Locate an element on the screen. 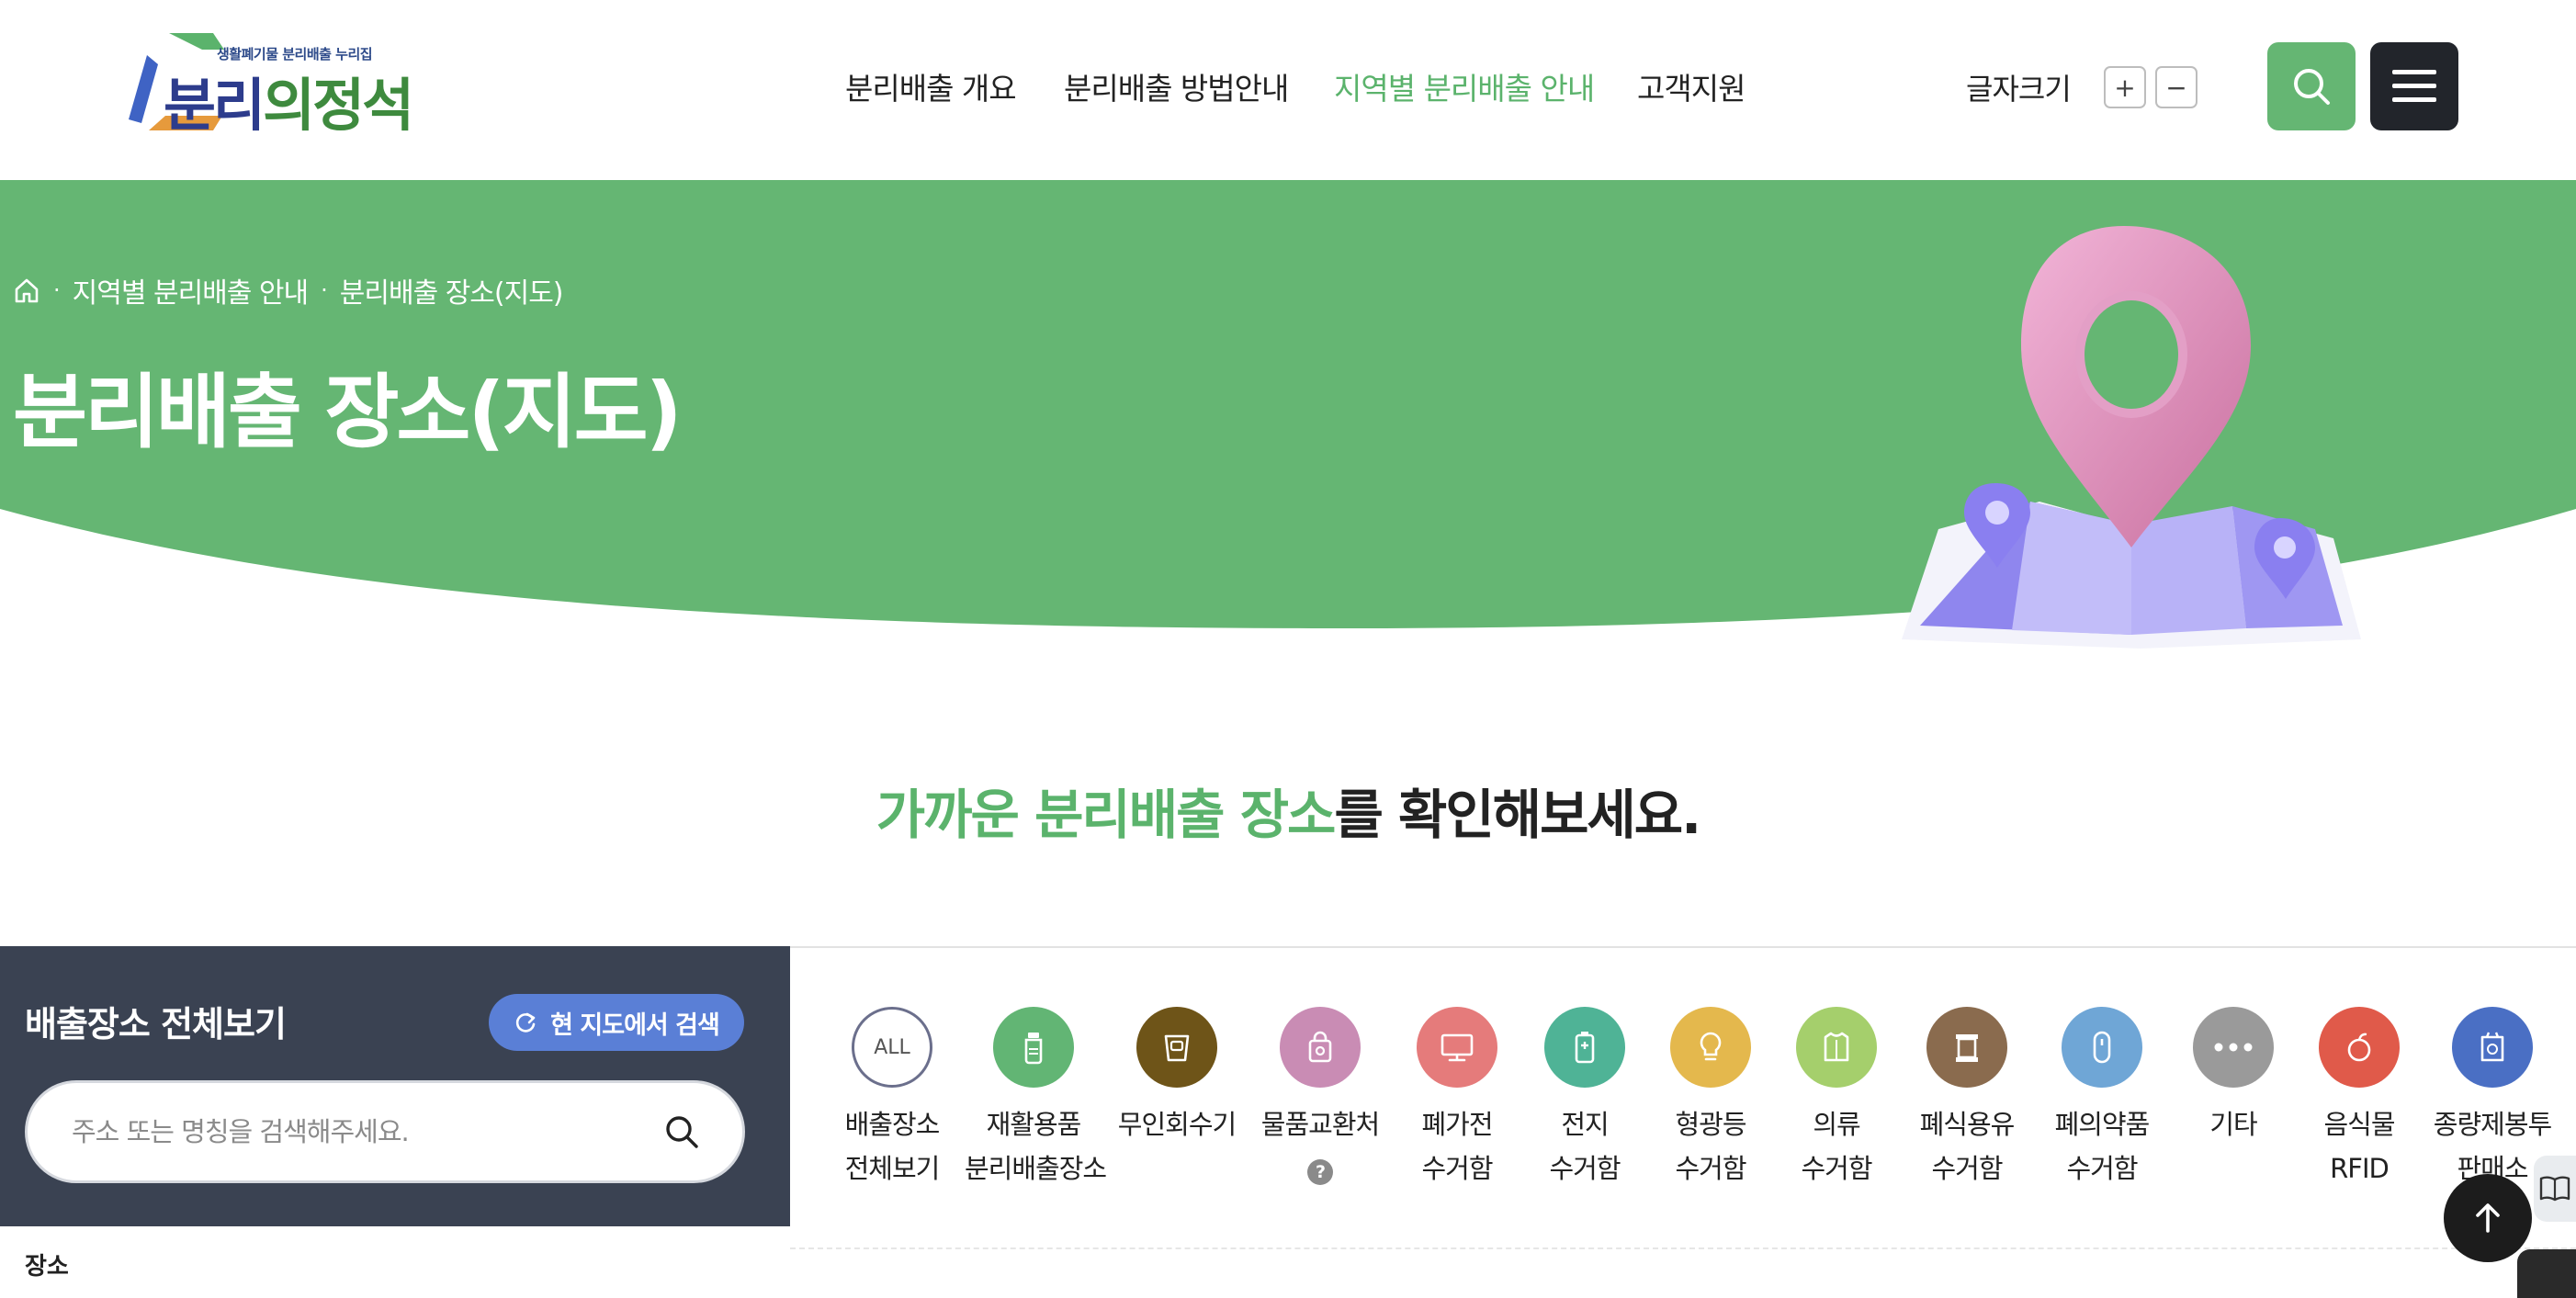 The width and height of the screenshot is (2576, 1298). category-label: 재활용품 분리배출장소 is located at coordinates (1036, 1147).